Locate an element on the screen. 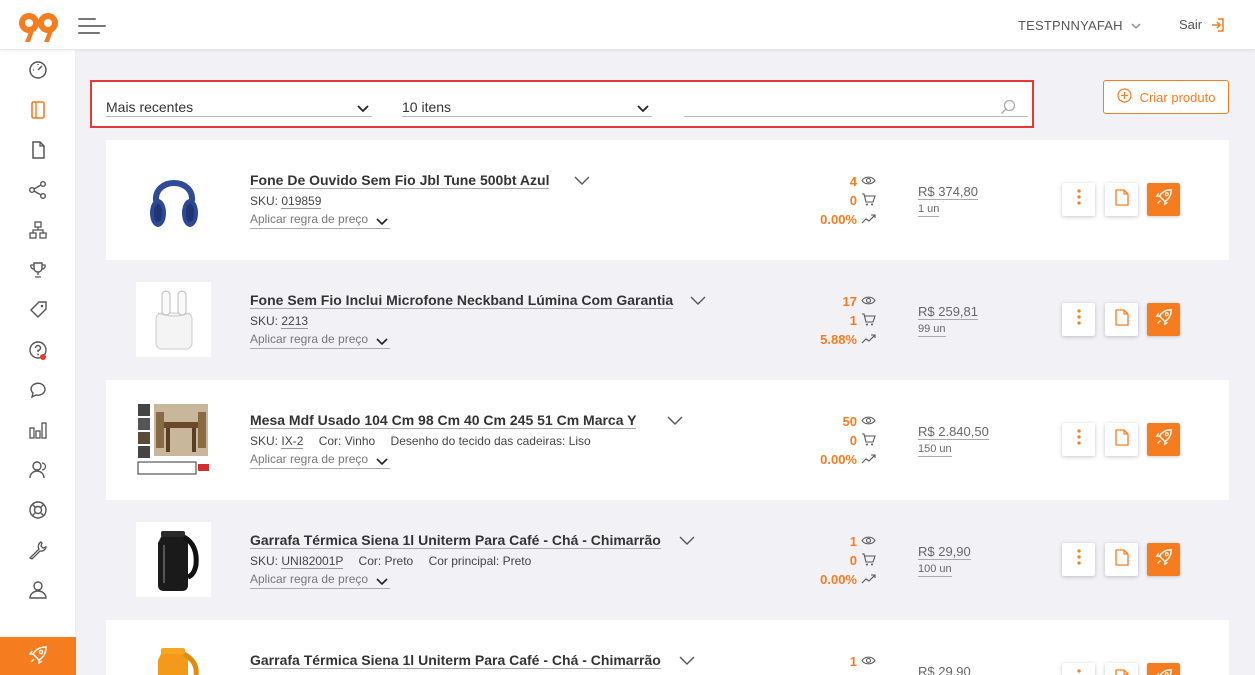 The height and width of the screenshot is (675, 1255). sku-value: 019859 is located at coordinates (301, 201).